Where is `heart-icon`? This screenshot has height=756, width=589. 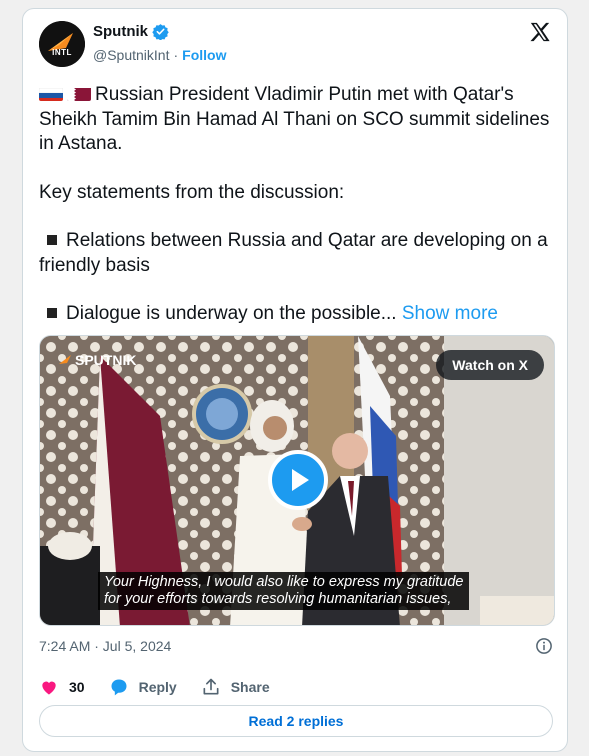 heart-icon is located at coordinates (49, 688).